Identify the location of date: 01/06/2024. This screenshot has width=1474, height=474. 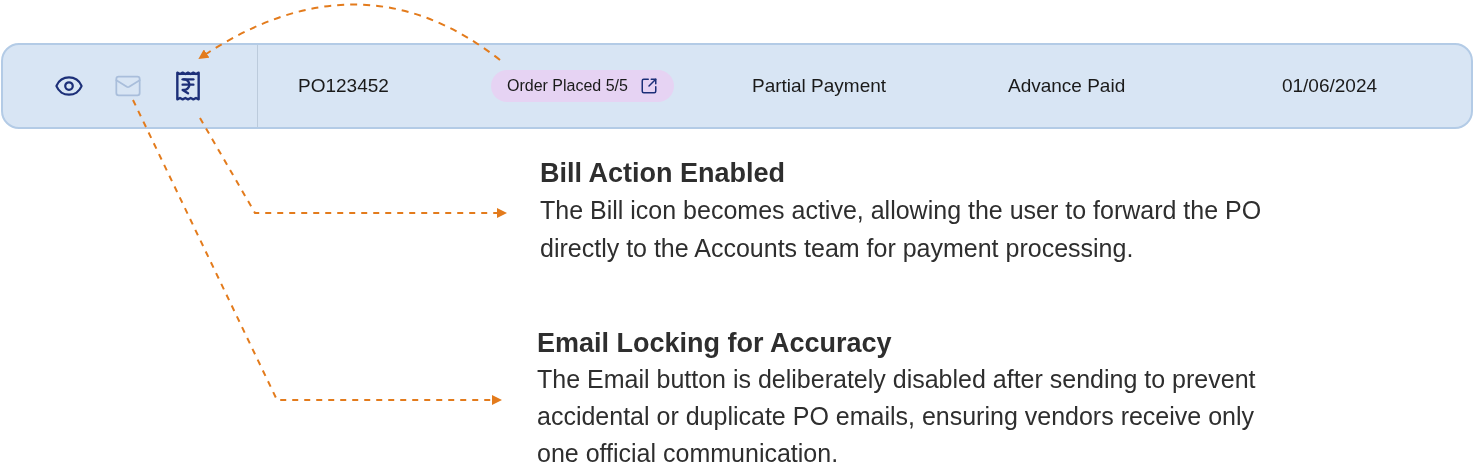
(1329, 85).